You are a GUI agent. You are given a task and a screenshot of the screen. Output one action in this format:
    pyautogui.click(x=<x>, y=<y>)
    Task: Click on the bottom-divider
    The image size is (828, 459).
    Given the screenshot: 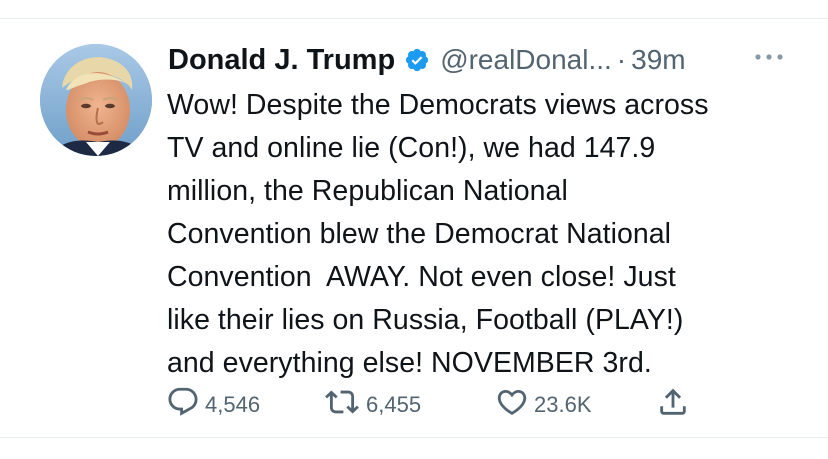 What is the action you would take?
    pyautogui.click(x=414, y=437)
    